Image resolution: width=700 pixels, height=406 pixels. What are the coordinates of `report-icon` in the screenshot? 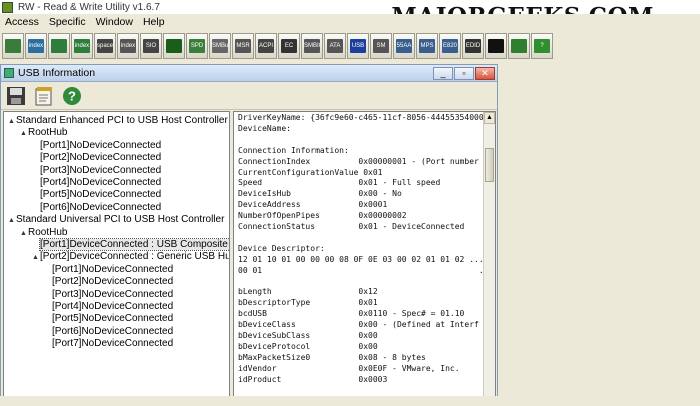 It's located at (43, 95).